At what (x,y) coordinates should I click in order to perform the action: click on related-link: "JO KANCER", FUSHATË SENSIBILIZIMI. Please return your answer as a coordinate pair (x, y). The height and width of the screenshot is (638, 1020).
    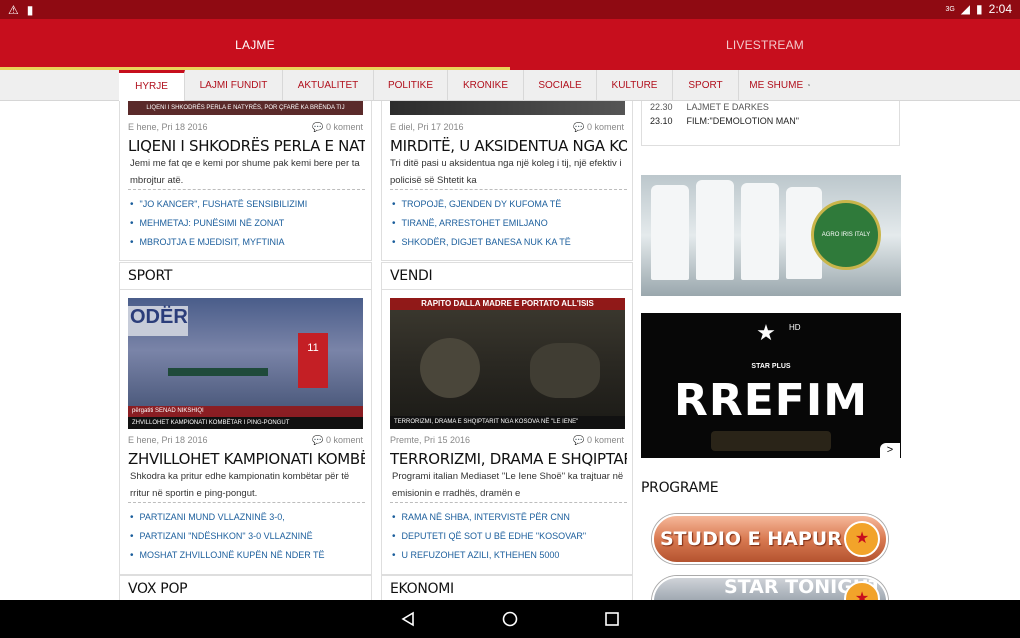
    Looking at the image, I should click on (219, 204).